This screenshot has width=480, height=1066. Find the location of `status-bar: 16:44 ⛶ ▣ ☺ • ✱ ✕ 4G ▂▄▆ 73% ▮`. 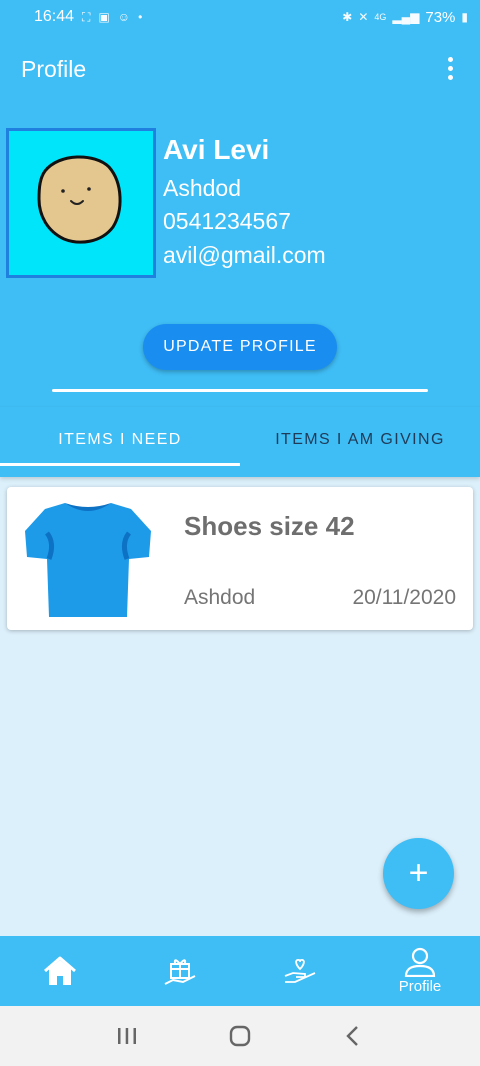

status-bar: 16:44 ⛶ ▣ ☺ • ✱ ✕ 4G ▂▄▆ 73% ▮ is located at coordinates (240, 17).